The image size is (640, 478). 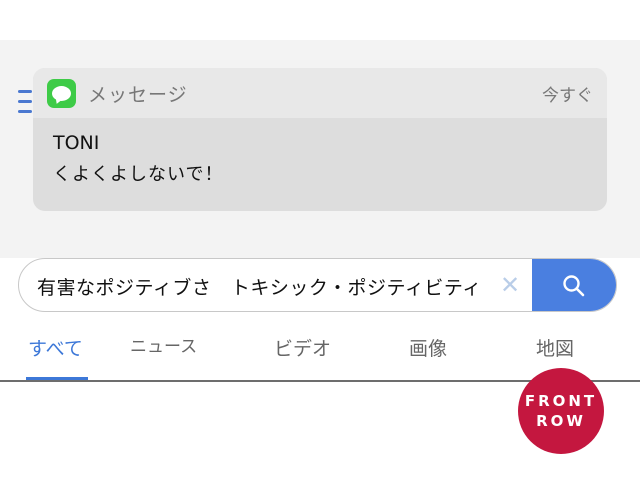 What do you see at coordinates (567, 95) in the screenshot?
I see `notification-time: 今すぐ` at bounding box center [567, 95].